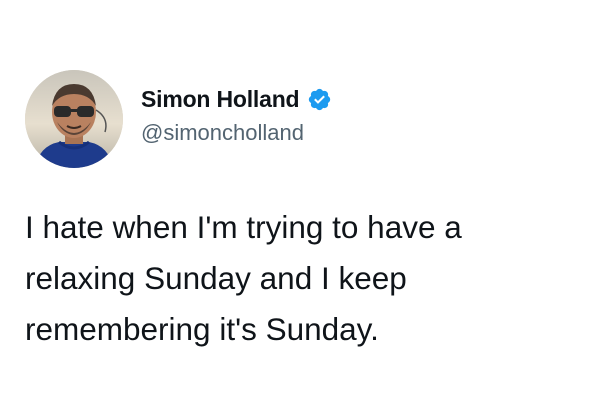 This screenshot has height=418, width=600. I want to click on author-avatar, so click(74, 119).